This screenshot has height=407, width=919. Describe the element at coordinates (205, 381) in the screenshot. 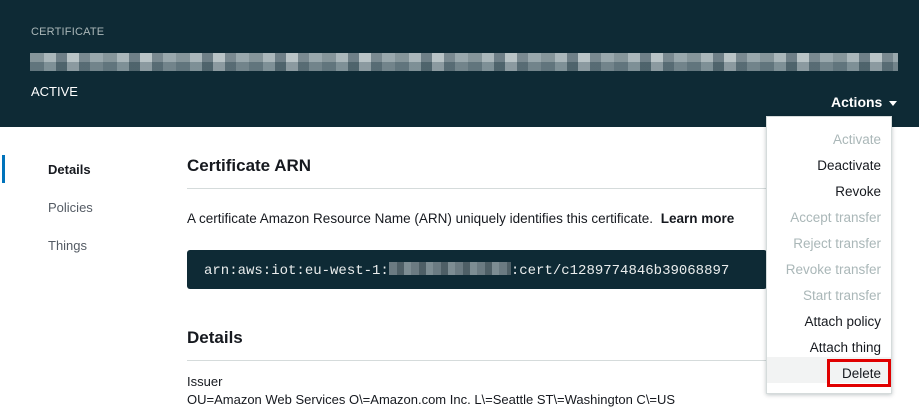

I see `issuer-label: Issuer` at that location.